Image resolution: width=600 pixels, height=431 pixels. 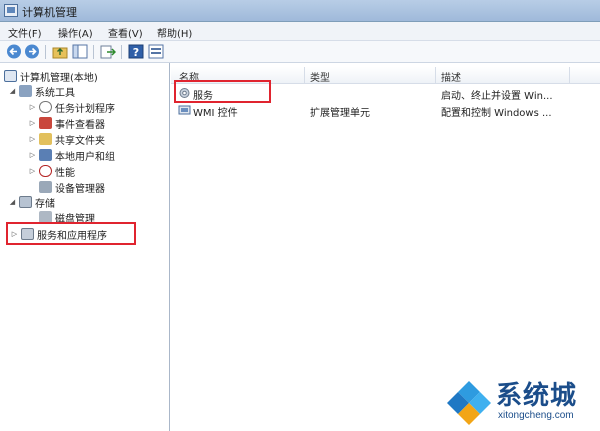 What do you see at coordinates (25, 91) in the screenshot?
I see `tools-icon` at bounding box center [25, 91].